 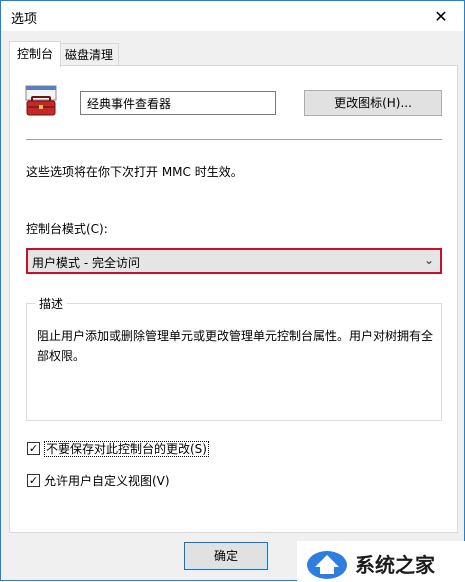 What do you see at coordinates (41, 100) in the screenshot?
I see `toolbox-icon` at bounding box center [41, 100].